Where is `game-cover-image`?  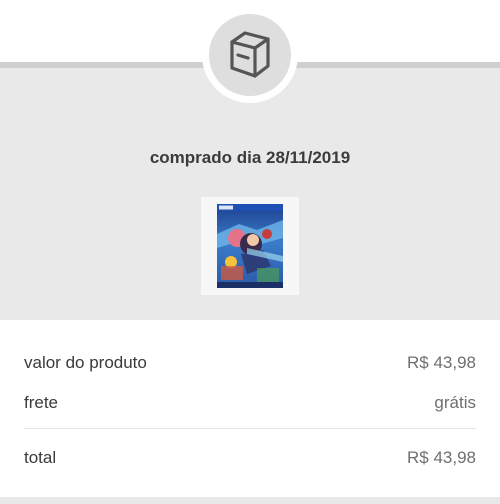
game-cover-image is located at coordinates (250, 246).